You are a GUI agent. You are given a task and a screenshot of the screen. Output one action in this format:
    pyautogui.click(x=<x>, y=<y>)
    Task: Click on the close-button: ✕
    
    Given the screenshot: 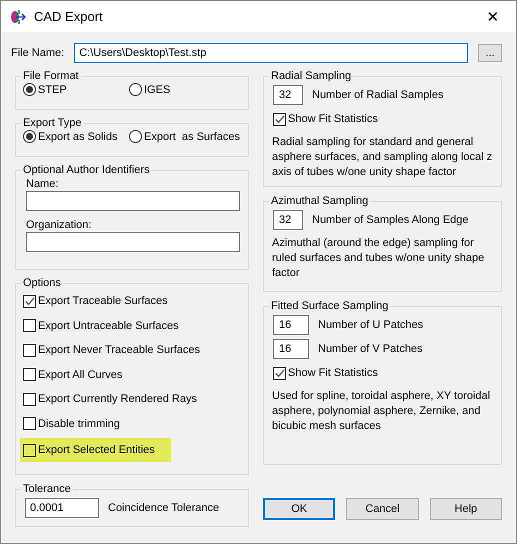 What is the action you would take?
    pyautogui.click(x=493, y=17)
    